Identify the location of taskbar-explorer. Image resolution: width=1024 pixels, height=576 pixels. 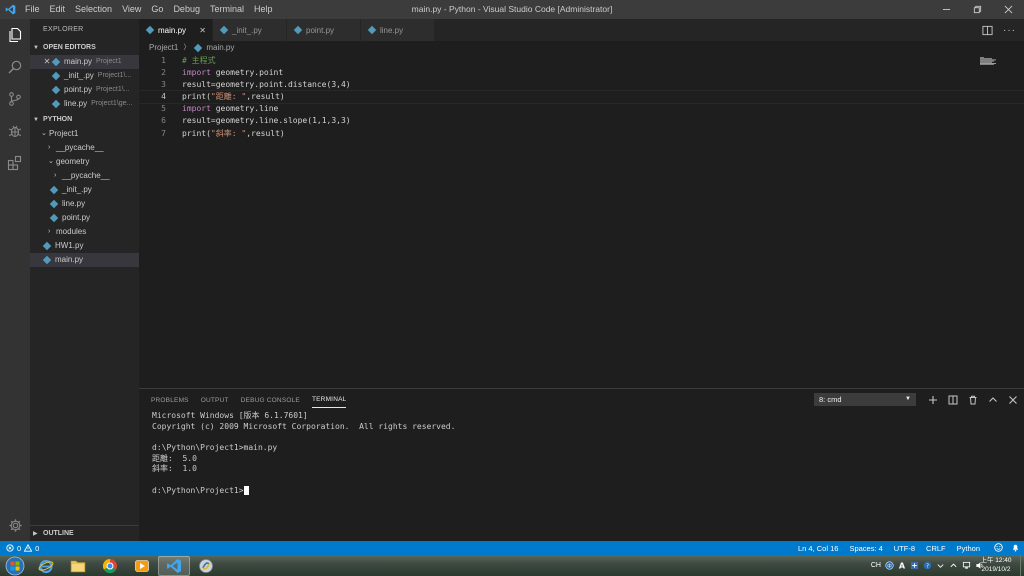
(78, 566).